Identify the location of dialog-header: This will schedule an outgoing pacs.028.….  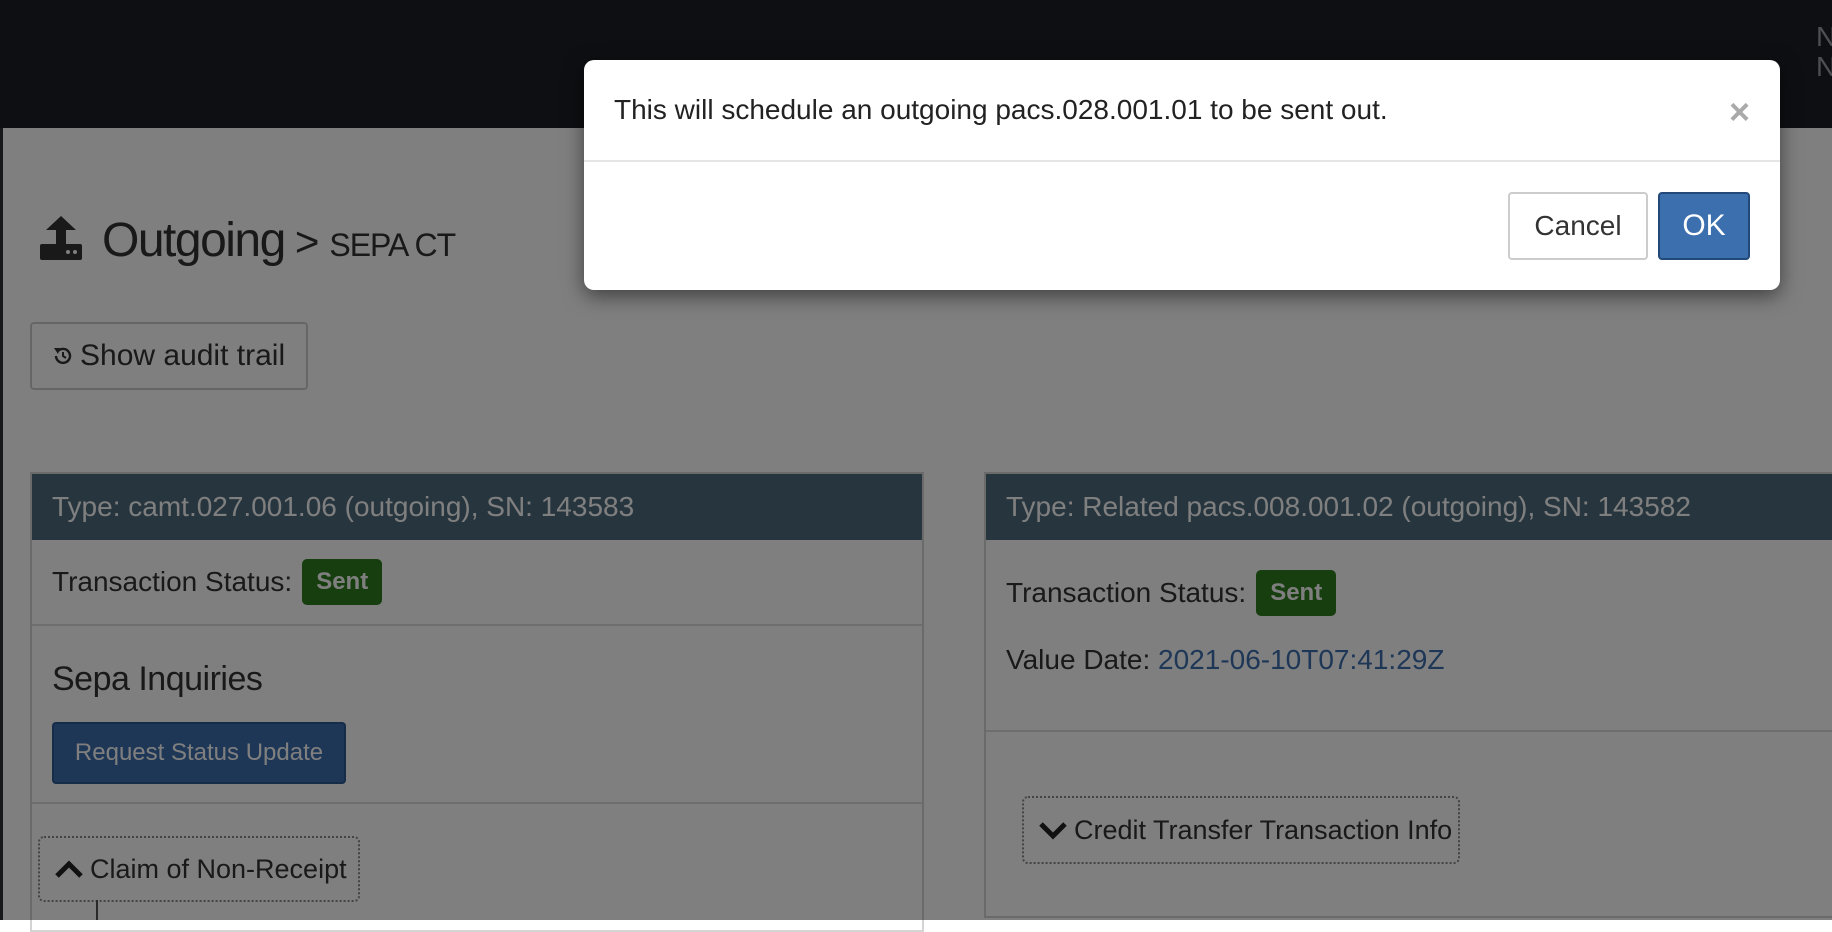
(1182, 111).